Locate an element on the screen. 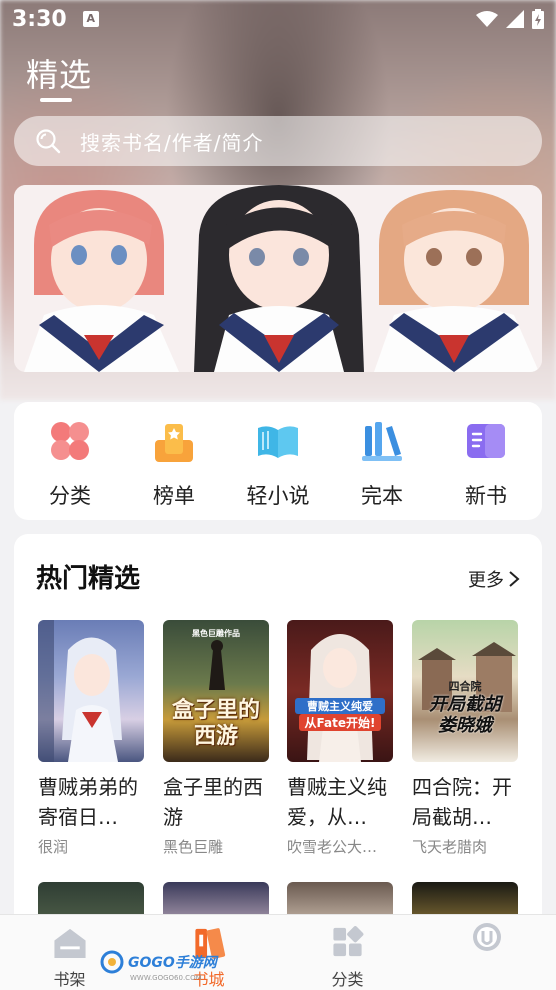 The height and width of the screenshot is (990, 556). shortcut-new-books: 新书 is located at coordinates (486, 461).